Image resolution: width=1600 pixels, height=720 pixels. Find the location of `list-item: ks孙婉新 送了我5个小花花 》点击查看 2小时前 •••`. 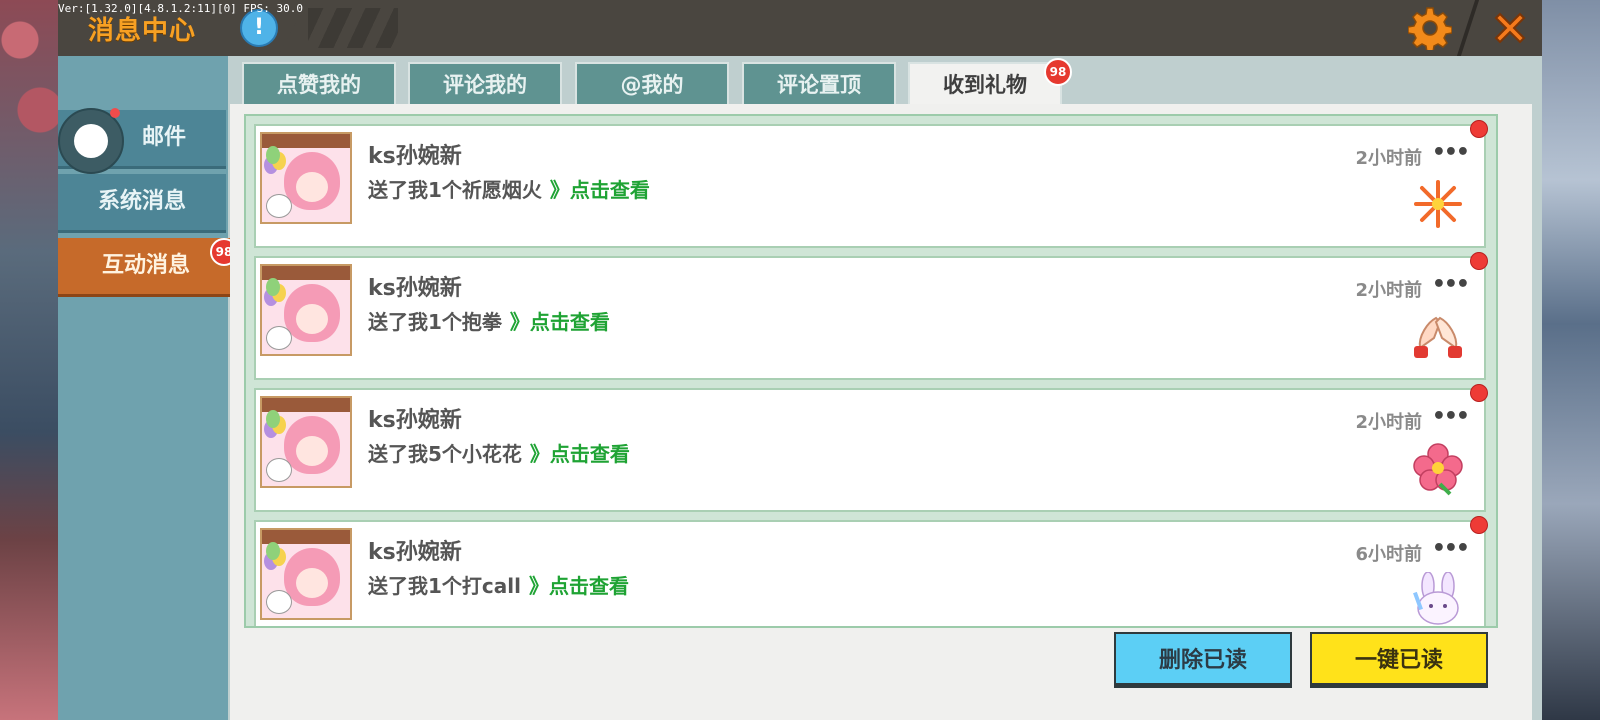

list-item: ks孙婉新 送了我5个小花花 》点击查看 2小时前 ••• is located at coordinates (871, 448).